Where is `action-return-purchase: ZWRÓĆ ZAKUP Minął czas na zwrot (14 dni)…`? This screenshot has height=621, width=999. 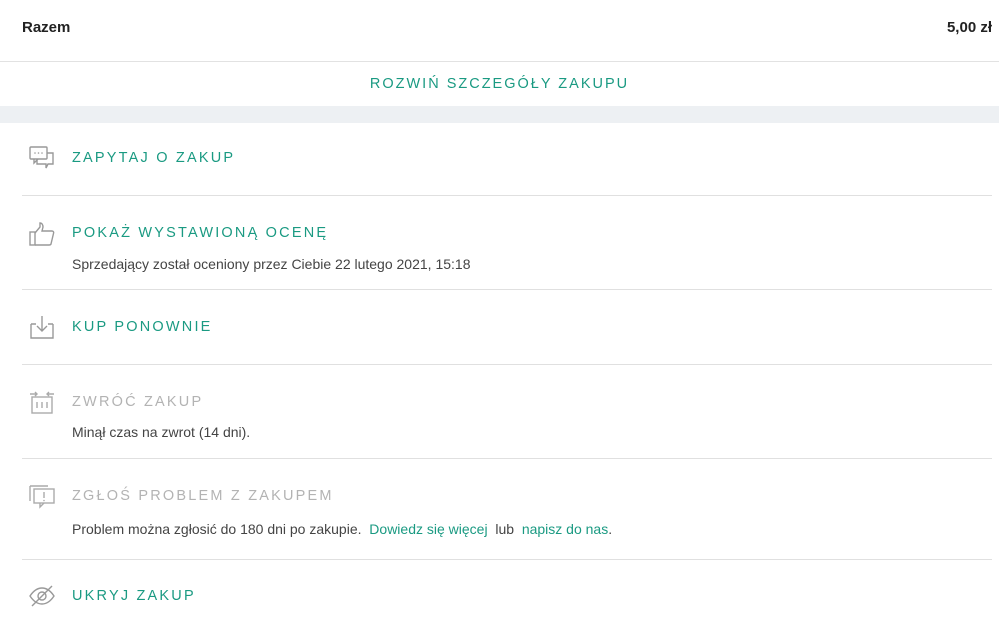 action-return-purchase: ZWRÓĆ ZAKUP Minął czas na zwrot (14 dni)… is located at coordinates (507, 412).